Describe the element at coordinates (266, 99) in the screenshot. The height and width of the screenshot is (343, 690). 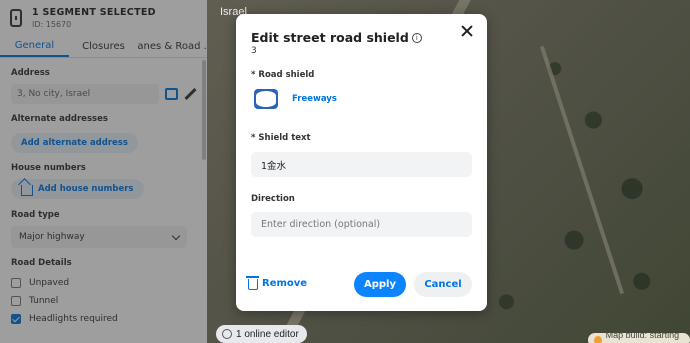
I see `freeway-shield-icon` at that location.